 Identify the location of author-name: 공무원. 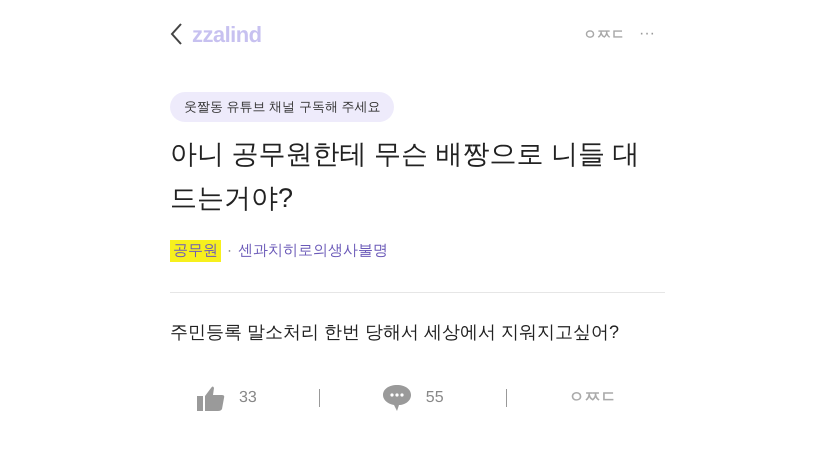
(195, 251).